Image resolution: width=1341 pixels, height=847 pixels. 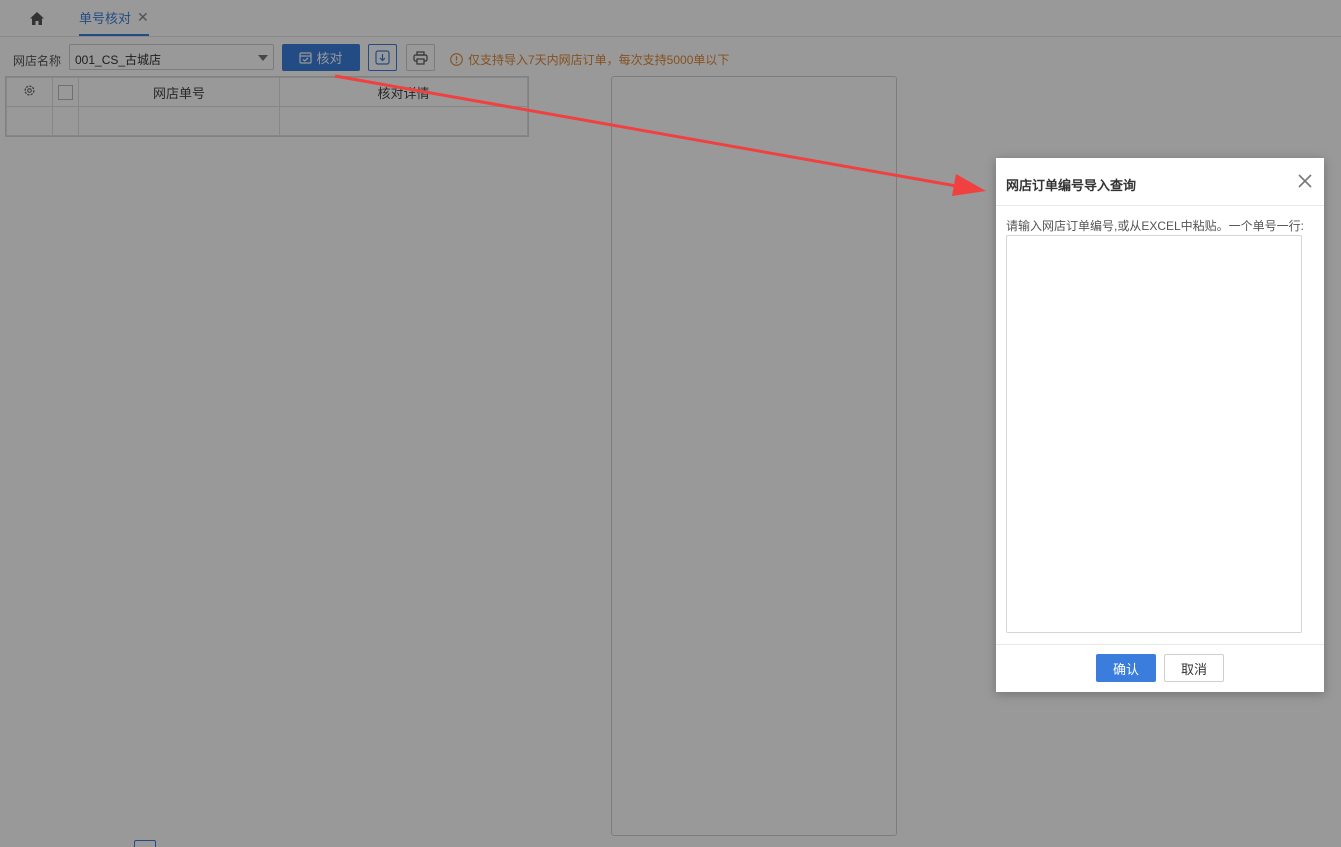 I want to click on confirm-button: 确认, so click(x=1126, y=668).